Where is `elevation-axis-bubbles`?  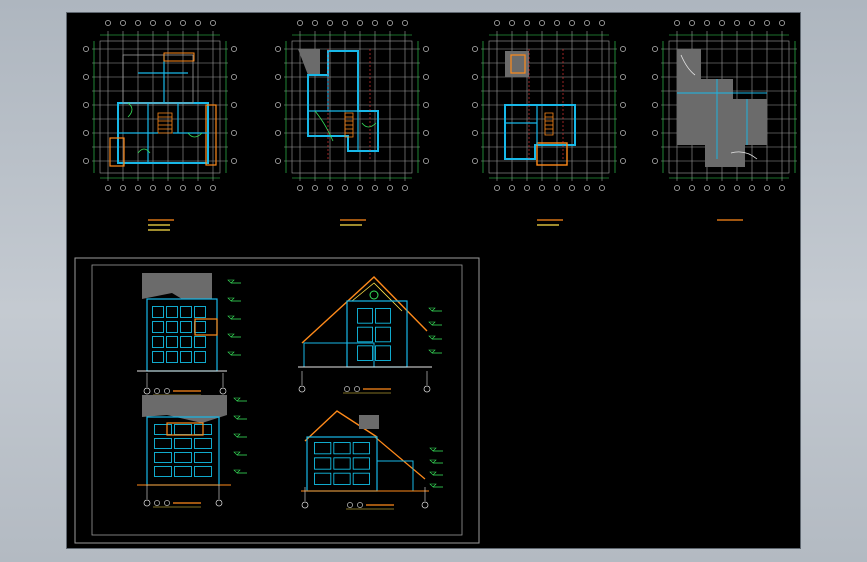 elevation-axis-bubbles is located at coordinates (365, 498).